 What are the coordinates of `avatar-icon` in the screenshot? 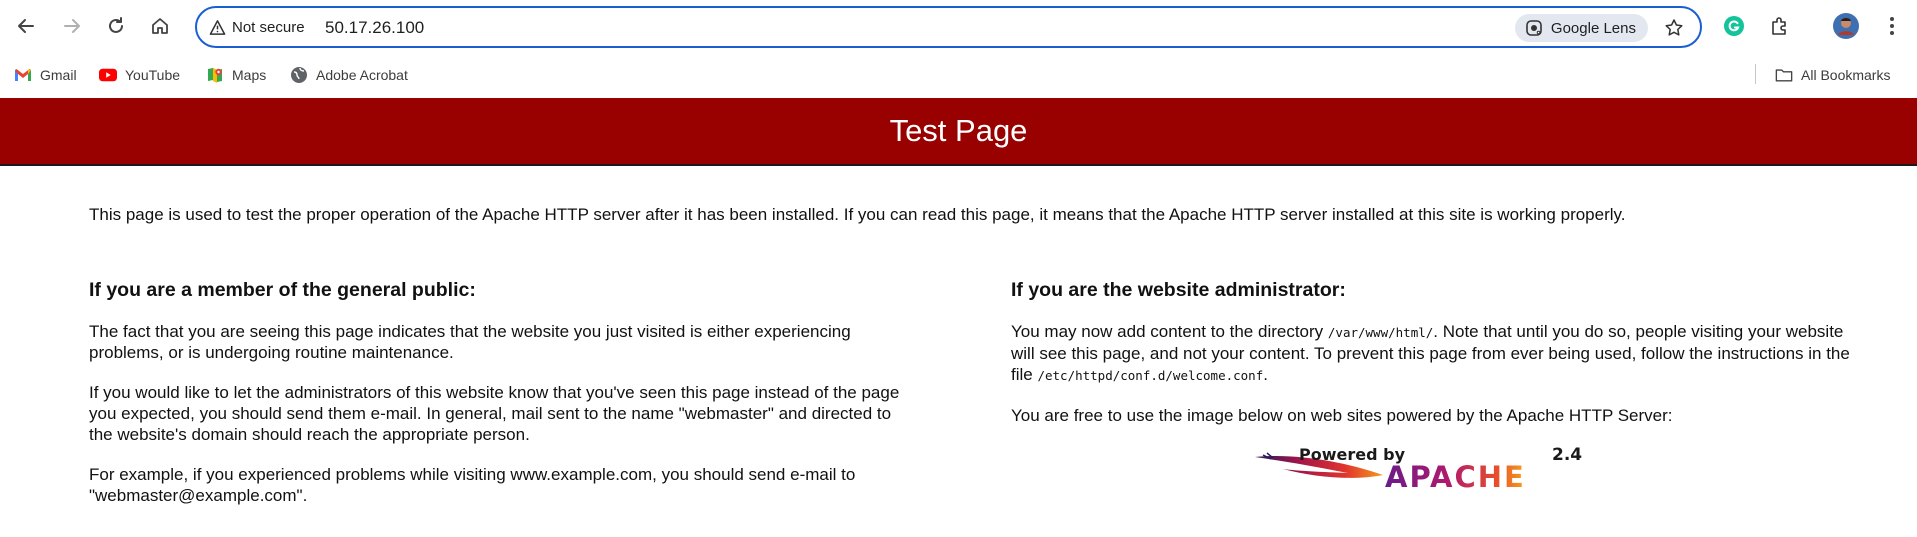 It's located at (1846, 26).